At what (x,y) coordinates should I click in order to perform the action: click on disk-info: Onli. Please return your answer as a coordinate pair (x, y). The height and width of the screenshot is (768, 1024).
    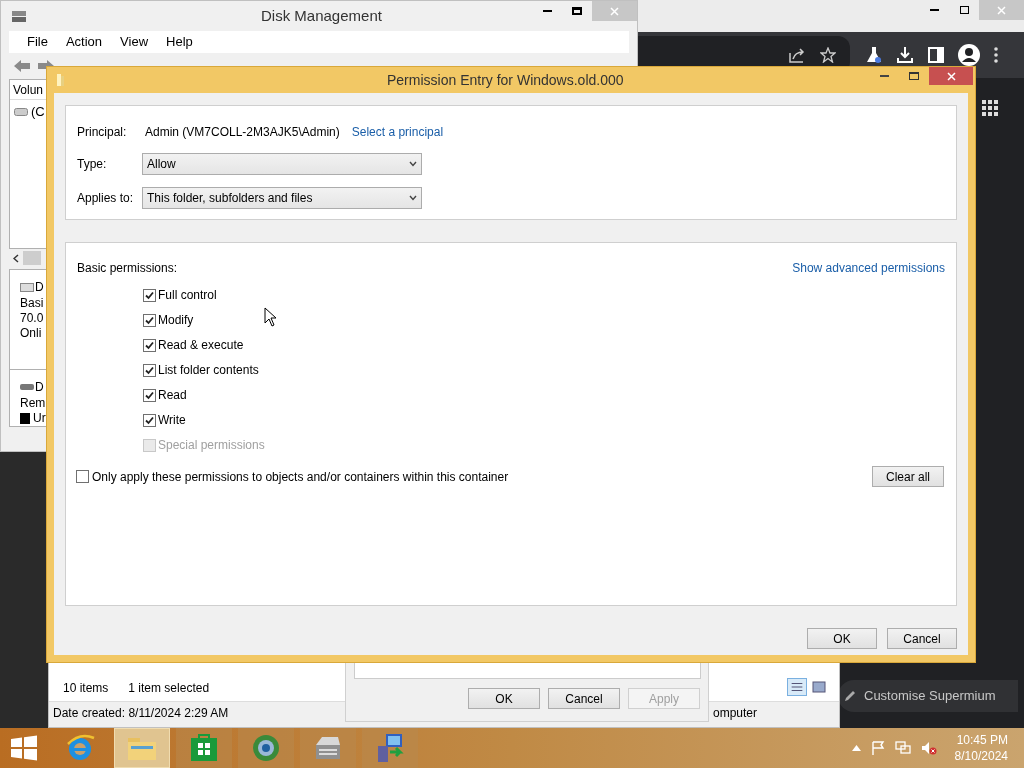
    Looking at the image, I should click on (31, 333).